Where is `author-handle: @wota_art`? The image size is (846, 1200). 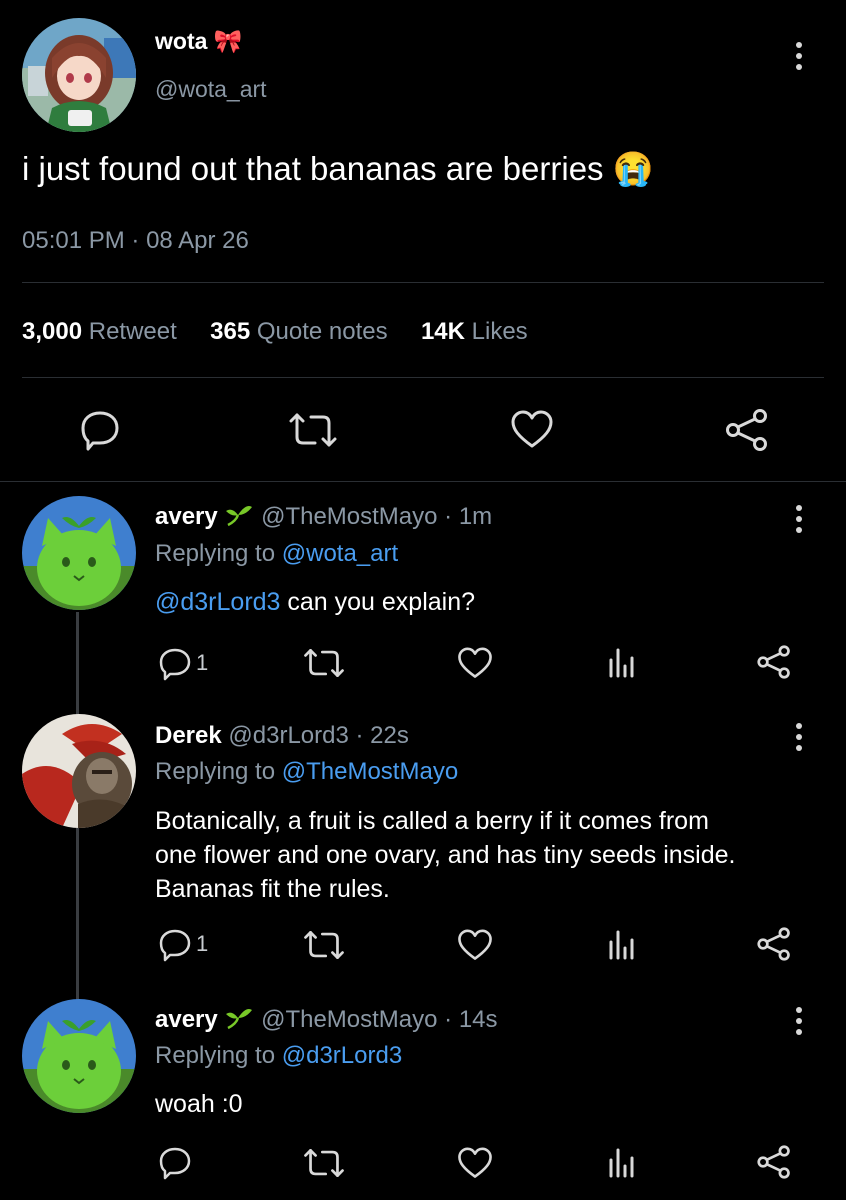
author-handle: @wota_art is located at coordinates (211, 89).